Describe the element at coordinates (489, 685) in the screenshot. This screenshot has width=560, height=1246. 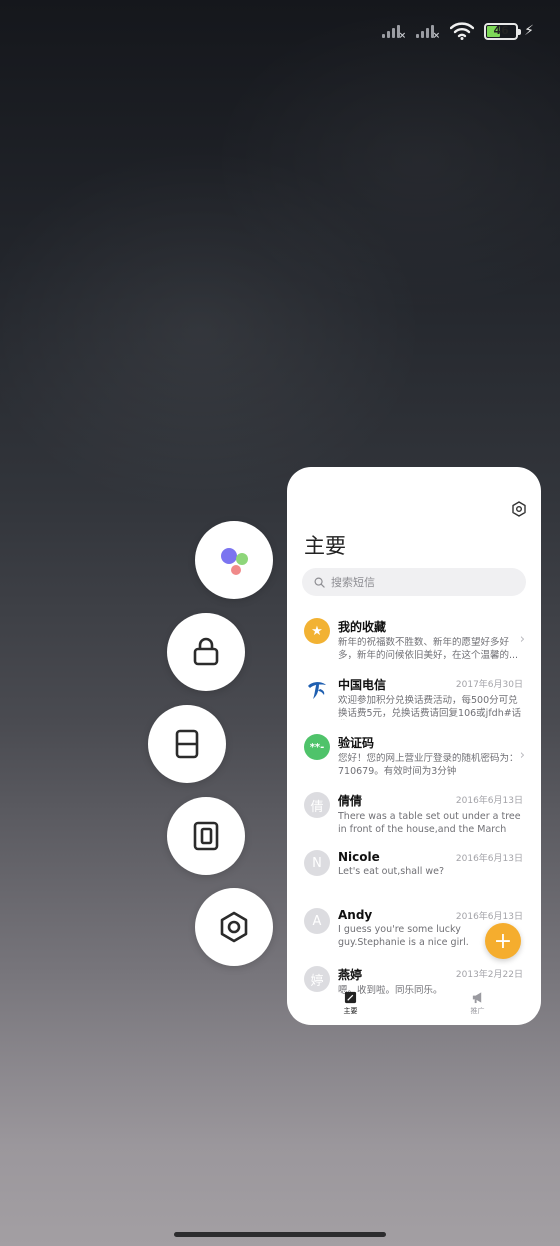
I see `message-date: 2017年6月30日` at that location.